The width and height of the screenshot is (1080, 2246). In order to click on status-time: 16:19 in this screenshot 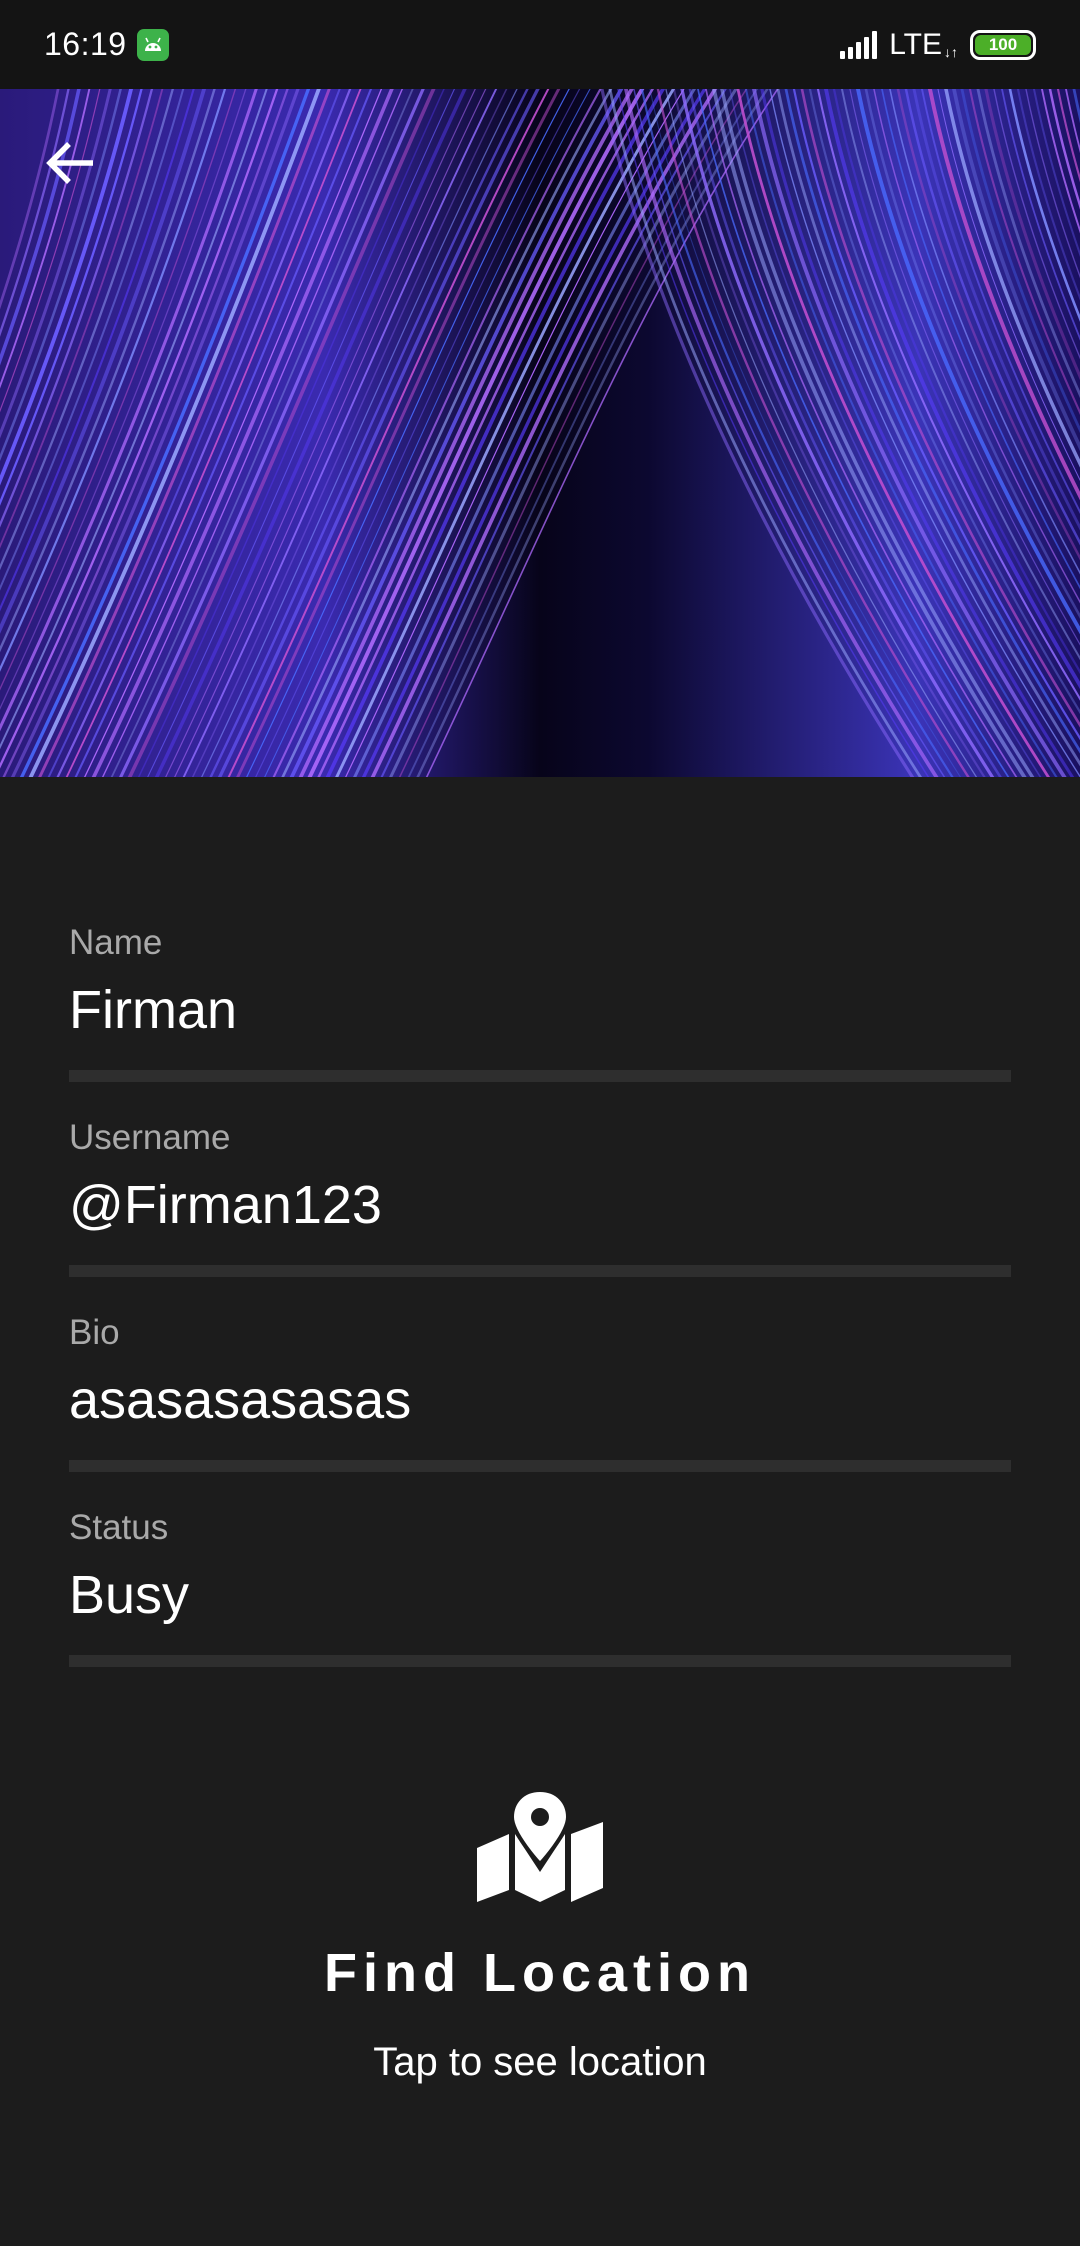, I will do `click(85, 44)`.